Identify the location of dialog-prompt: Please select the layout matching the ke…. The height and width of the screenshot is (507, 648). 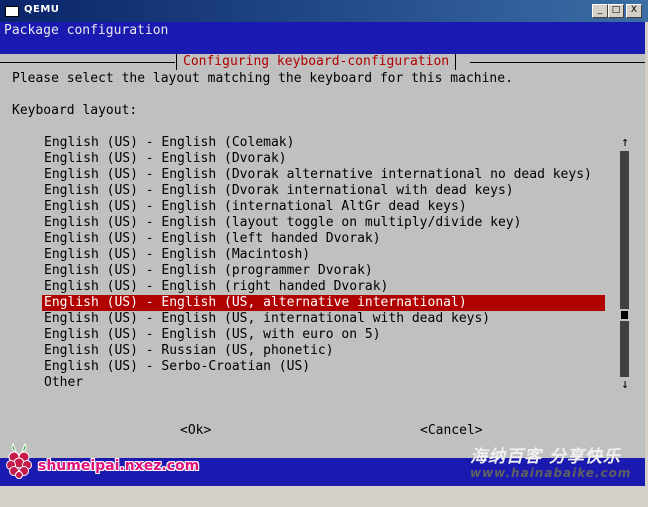
(262, 78).